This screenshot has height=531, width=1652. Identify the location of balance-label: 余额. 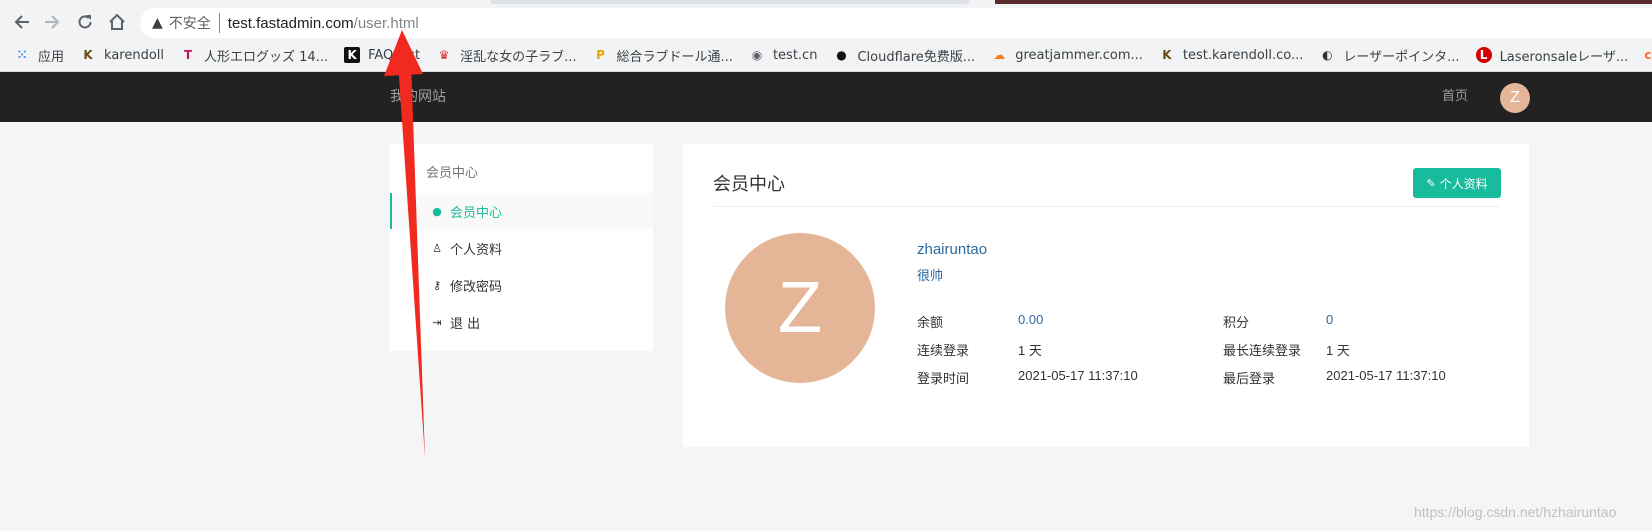
(930, 323).